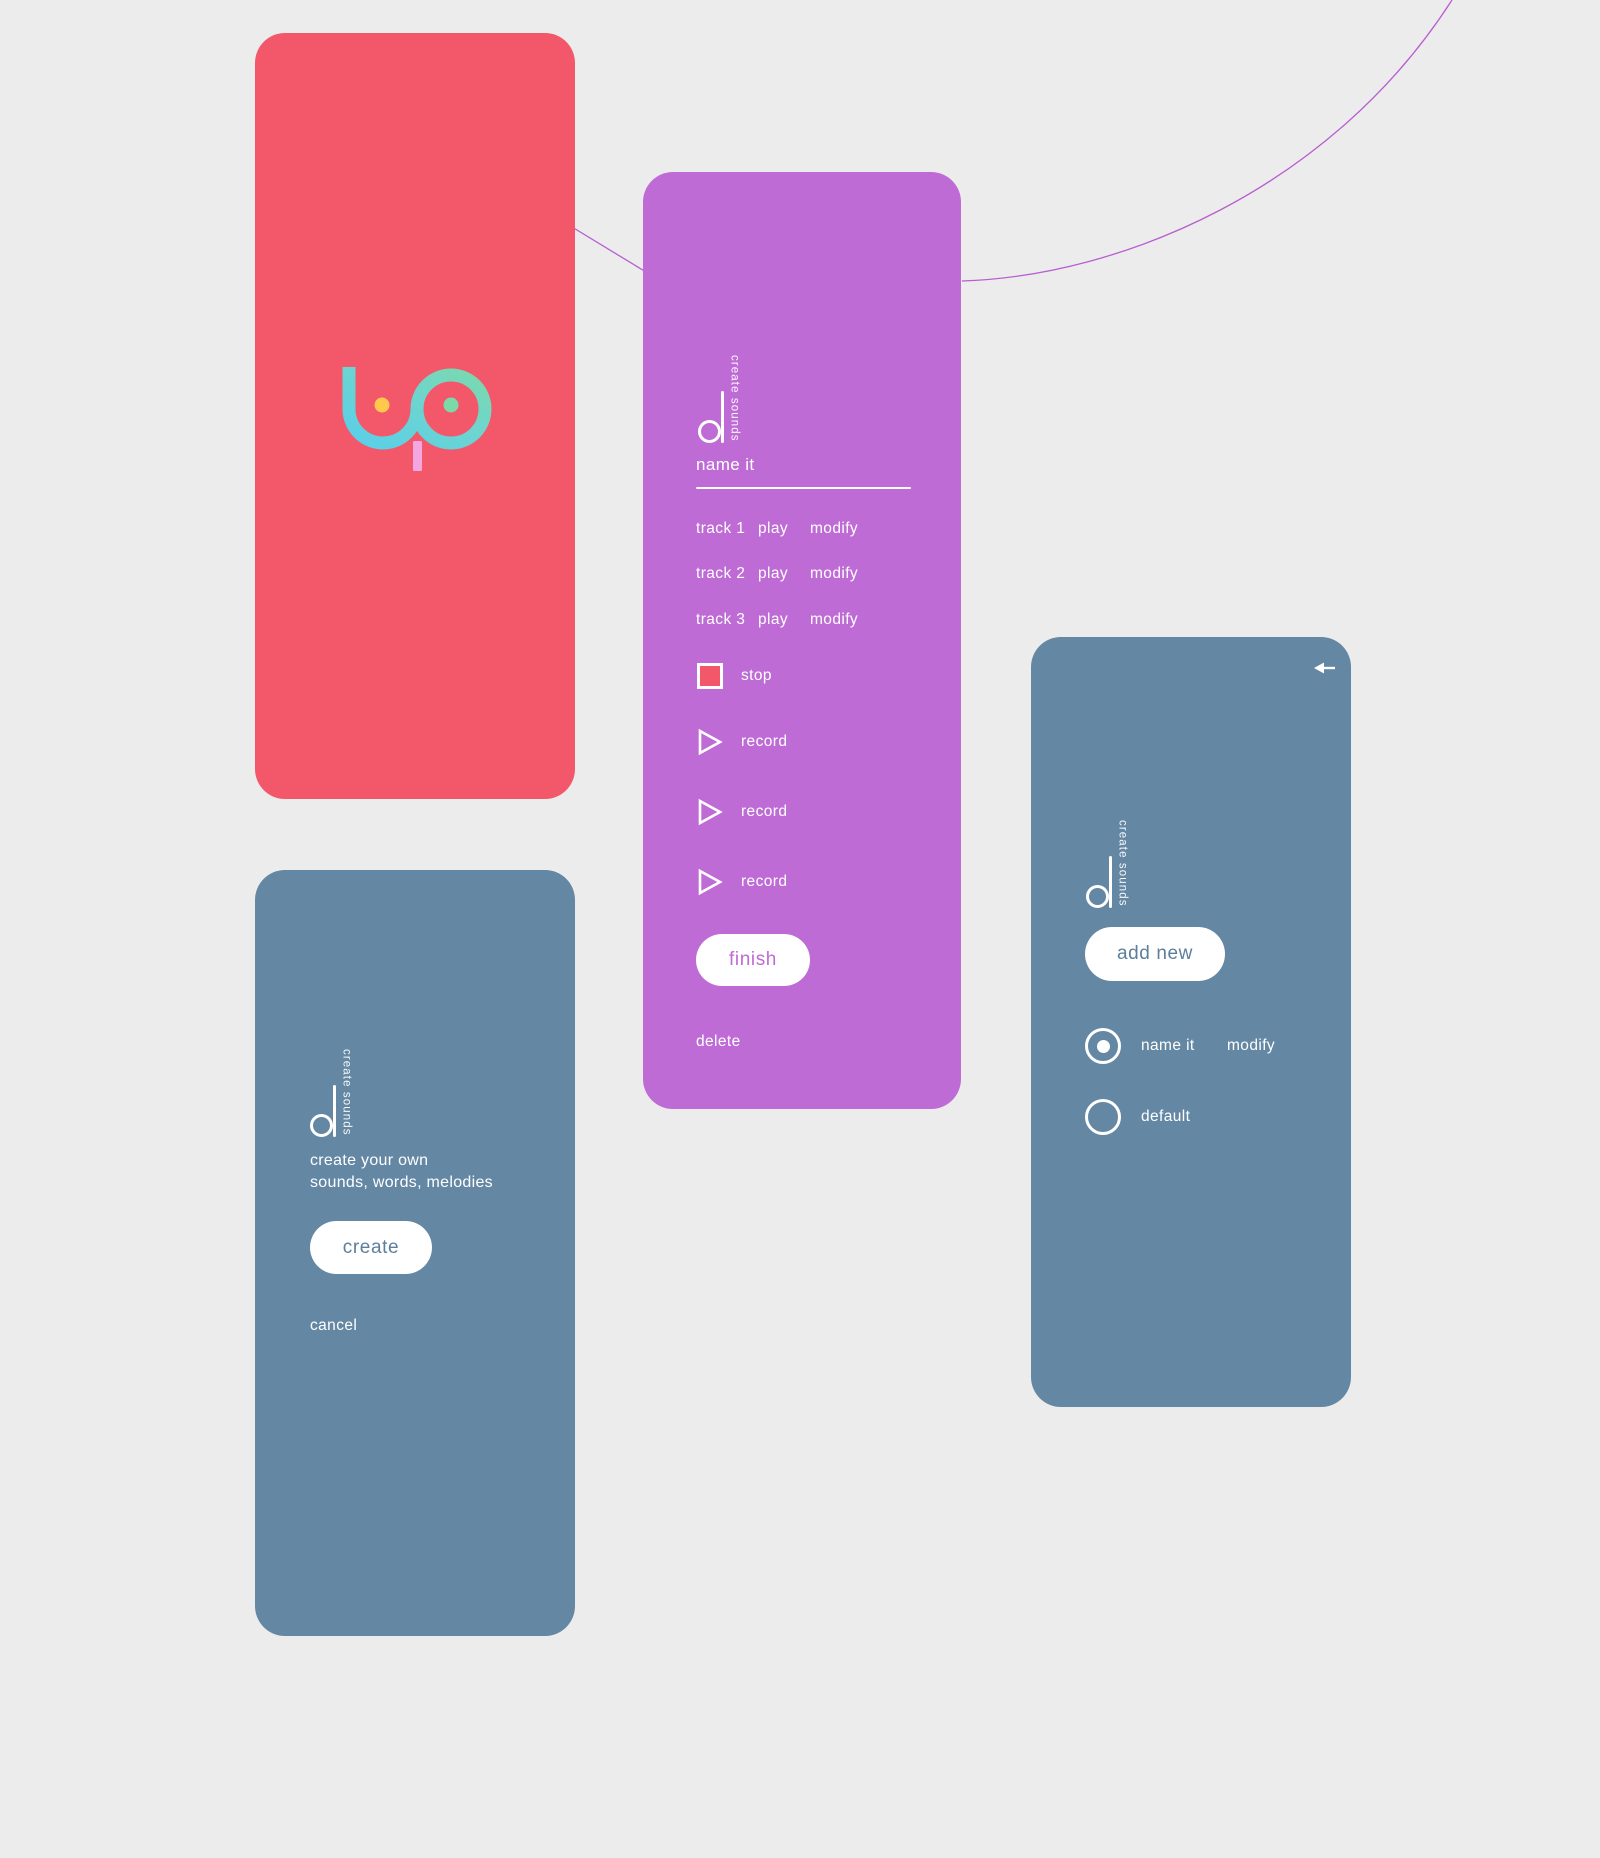 Image resolution: width=1600 pixels, height=1858 pixels. Describe the element at coordinates (1103, 1117) in the screenshot. I see `radio-button-unselected` at that location.